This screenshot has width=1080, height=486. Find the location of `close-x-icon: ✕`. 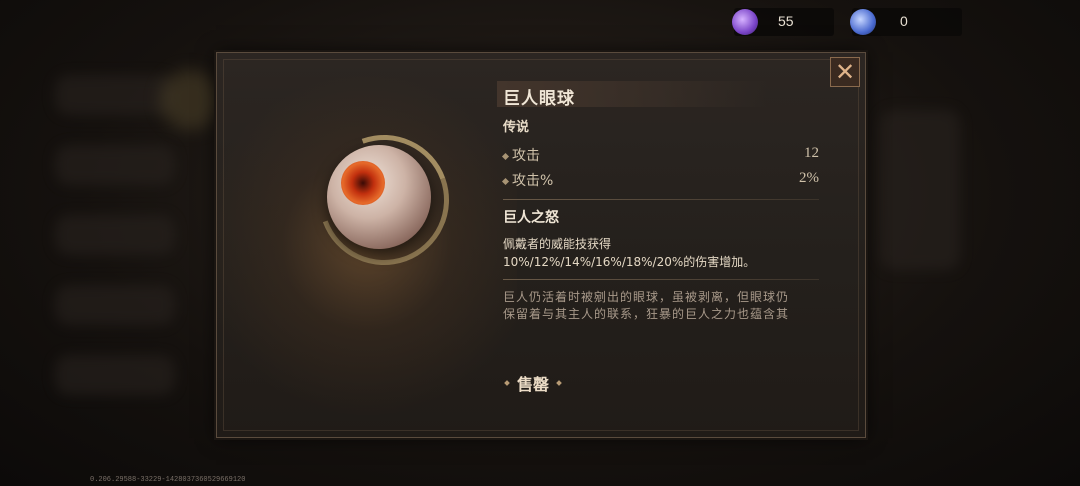

close-x-icon: ✕ is located at coordinates (845, 72).